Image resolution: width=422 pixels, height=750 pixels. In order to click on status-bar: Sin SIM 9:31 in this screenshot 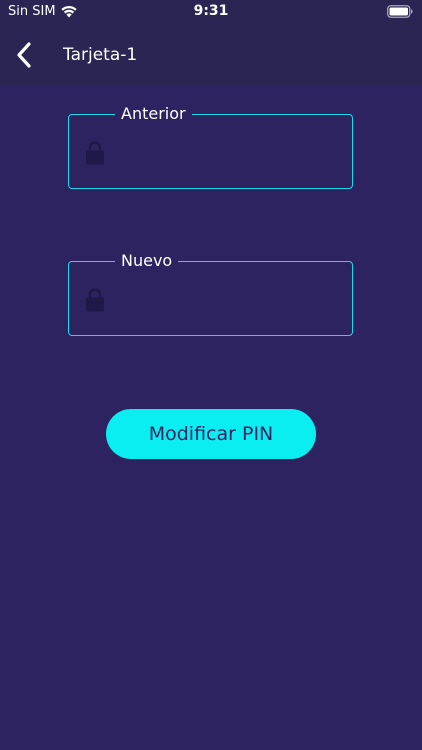, I will do `click(211, 12)`.